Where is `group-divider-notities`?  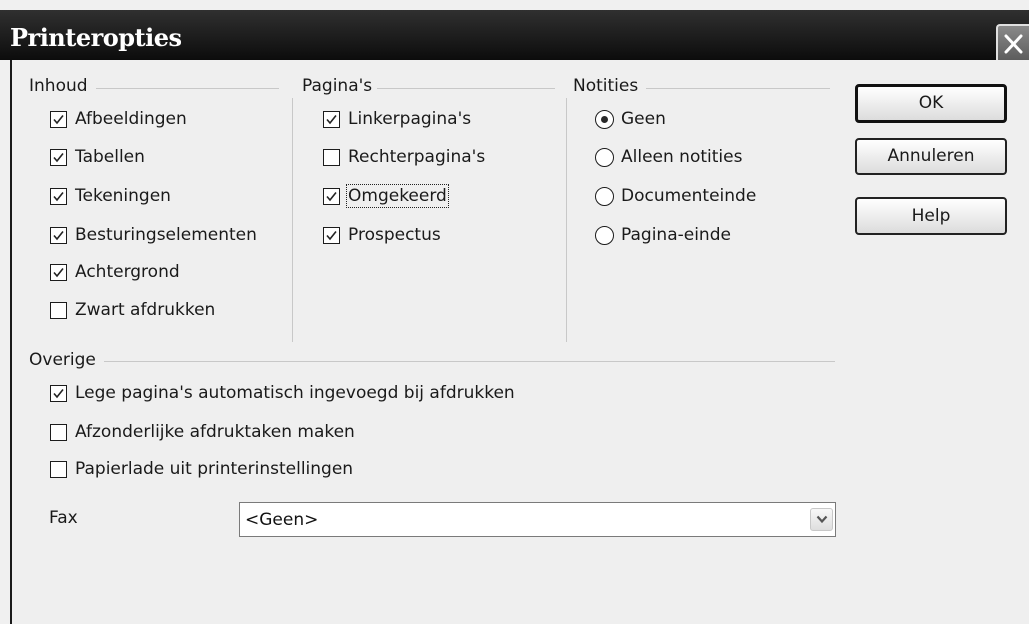 group-divider-notities is located at coordinates (738, 88).